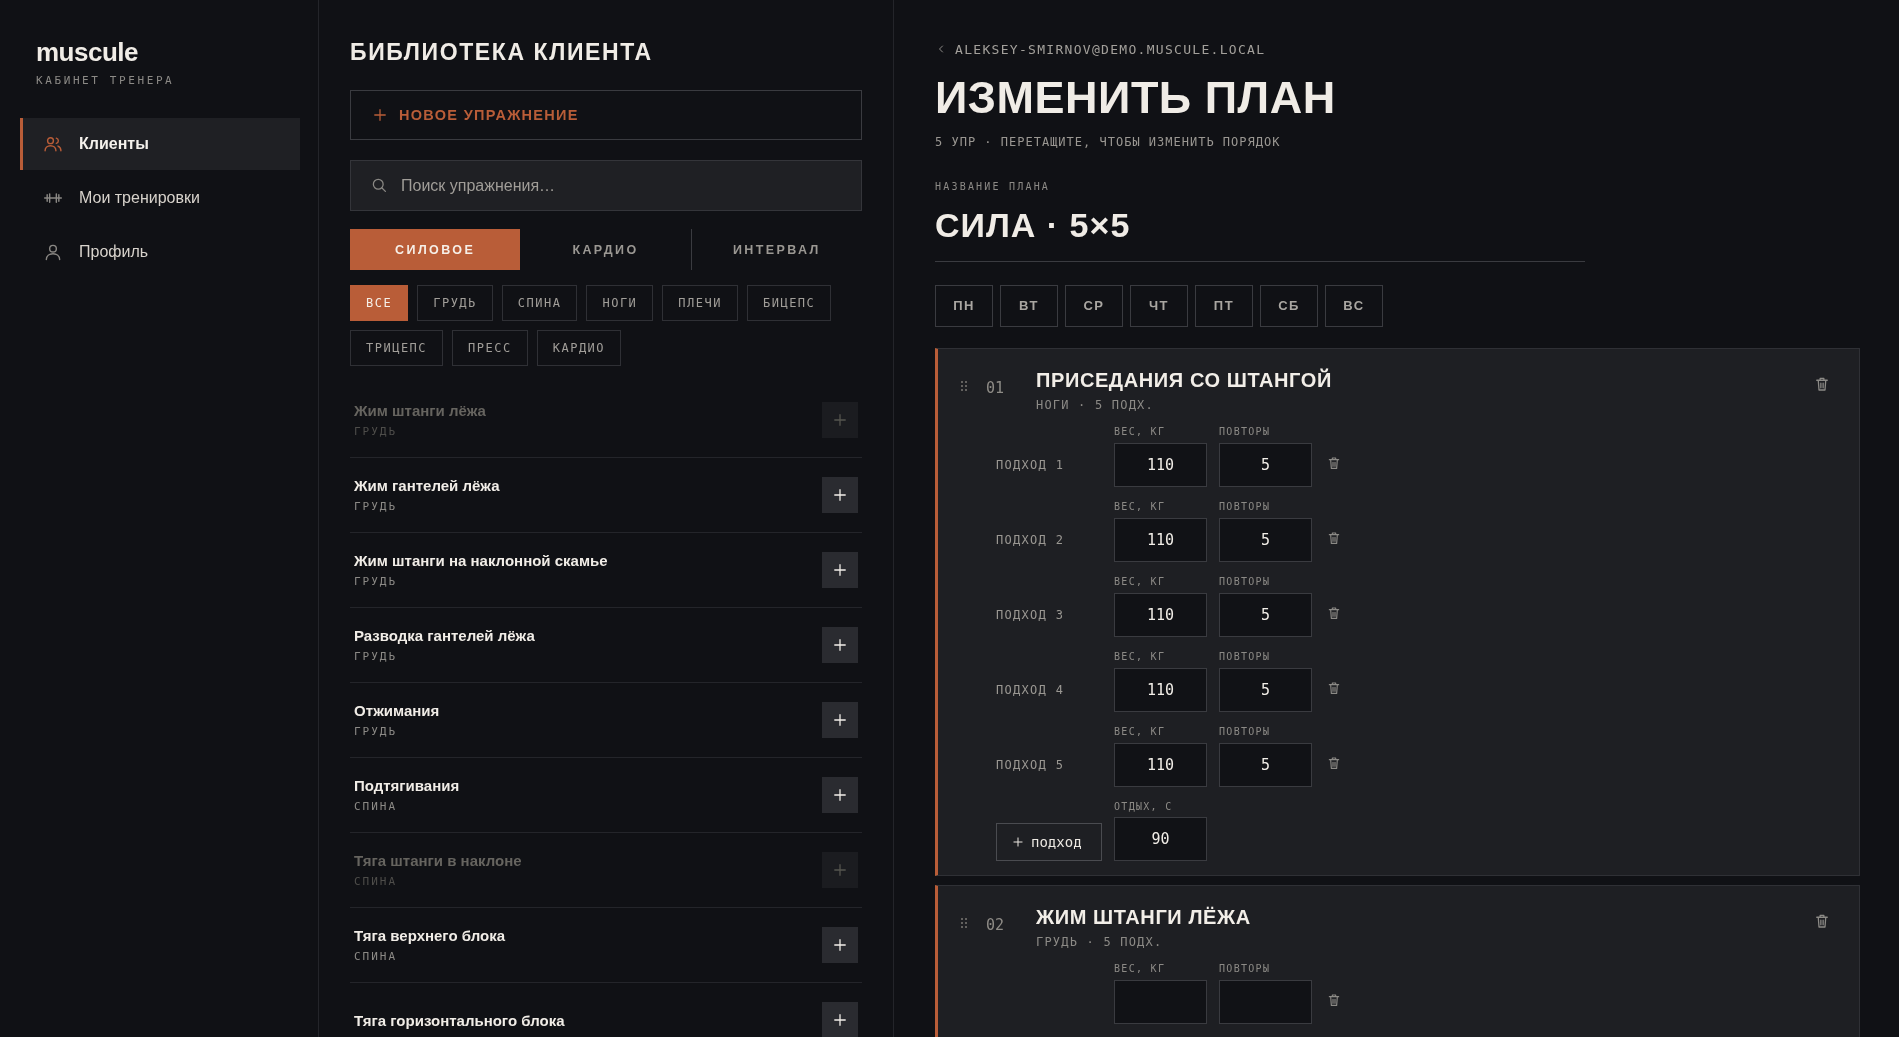 Image resolution: width=1899 pixels, height=1037 pixels. What do you see at coordinates (1289, 305) in the screenshot?
I see `day-toggle: СБ` at bounding box center [1289, 305].